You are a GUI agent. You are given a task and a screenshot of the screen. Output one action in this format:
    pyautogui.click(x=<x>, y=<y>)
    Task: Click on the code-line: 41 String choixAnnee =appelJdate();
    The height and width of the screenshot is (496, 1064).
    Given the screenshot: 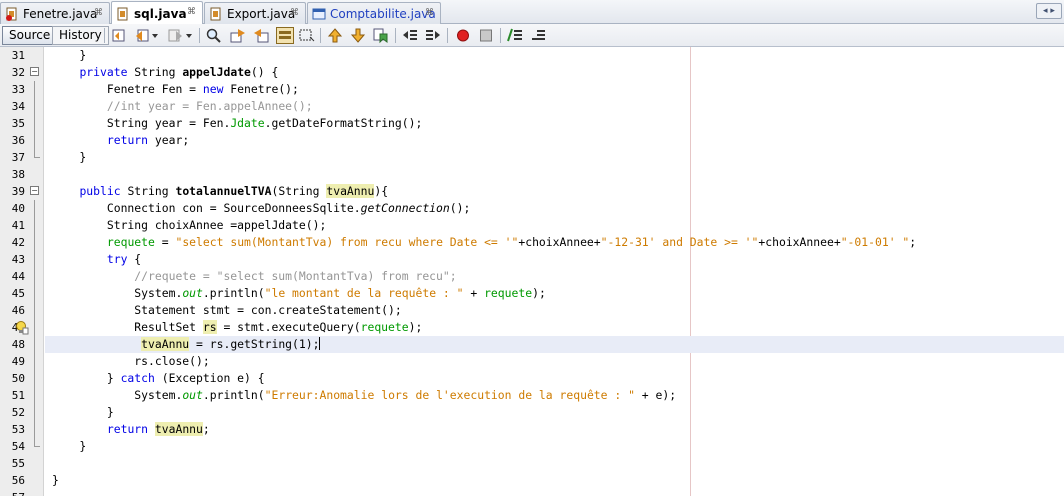 What is the action you would take?
    pyautogui.click(x=532, y=225)
    